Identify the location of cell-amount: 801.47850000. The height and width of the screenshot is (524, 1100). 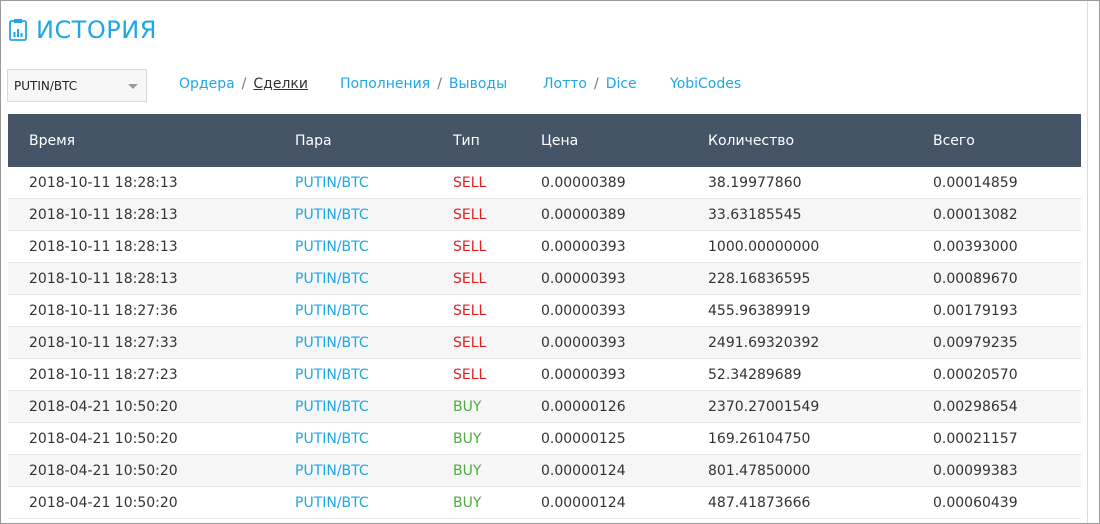
(820, 470).